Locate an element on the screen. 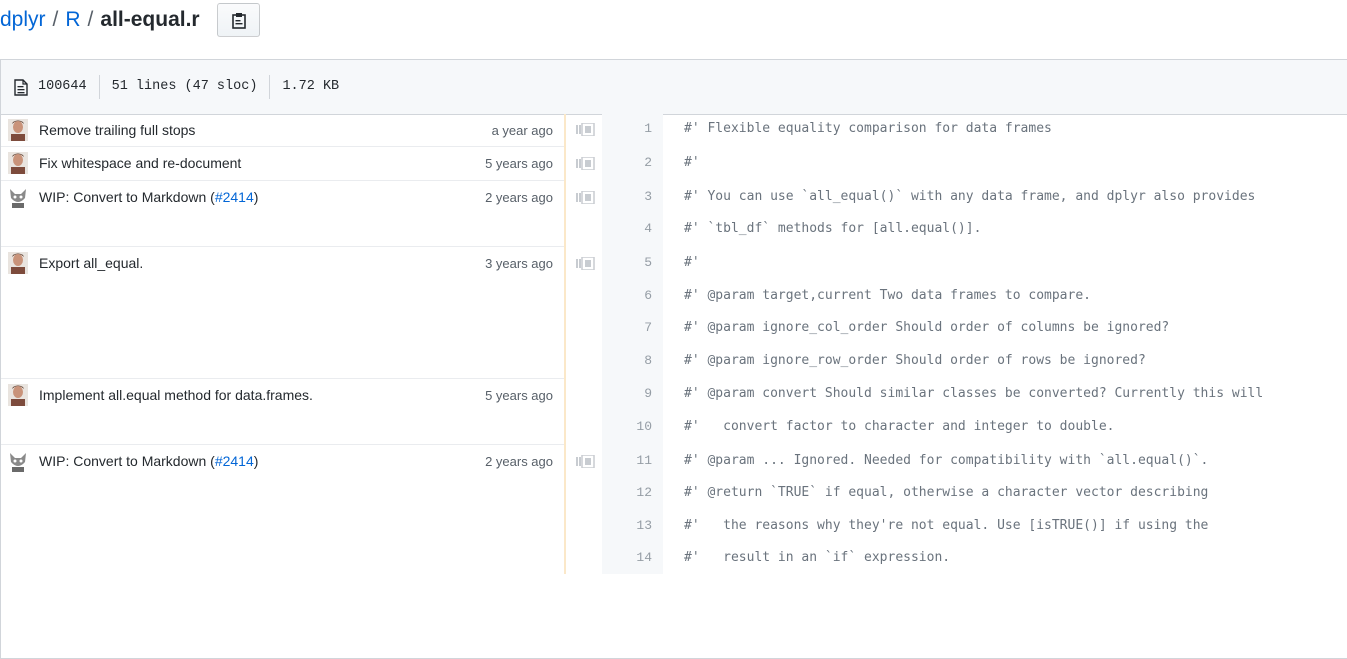  line-number: 4 is located at coordinates (627, 228).